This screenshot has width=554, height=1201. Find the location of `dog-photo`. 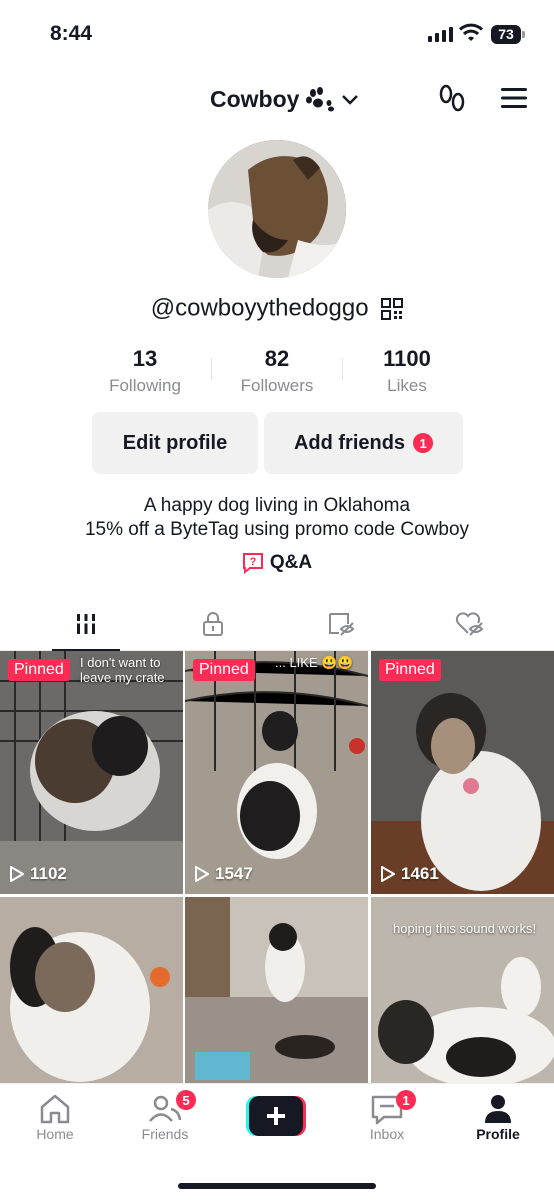

dog-photo is located at coordinates (277, 209).